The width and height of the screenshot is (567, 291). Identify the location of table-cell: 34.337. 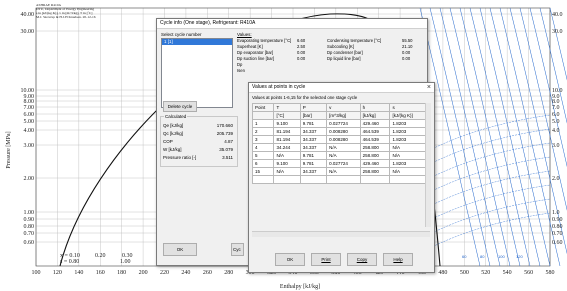
(313, 147).